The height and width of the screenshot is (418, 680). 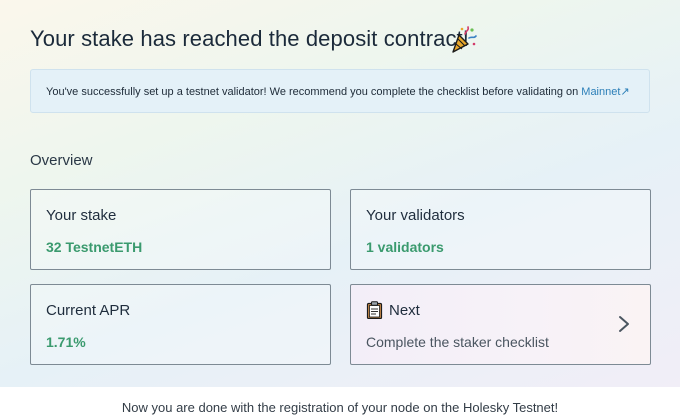 What do you see at coordinates (66, 342) in the screenshot?
I see `apr-value: 1.71%` at bounding box center [66, 342].